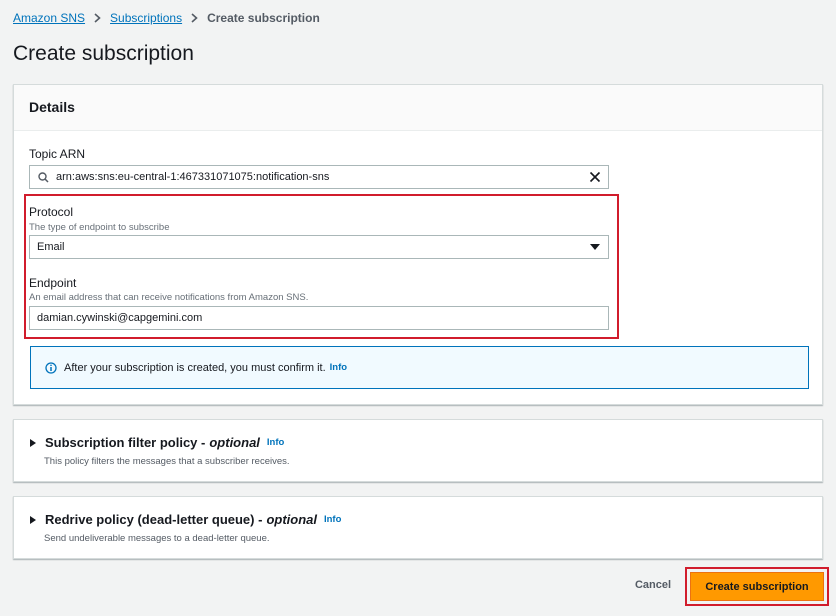  I want to click on details-header: Details, so click(418, 108).